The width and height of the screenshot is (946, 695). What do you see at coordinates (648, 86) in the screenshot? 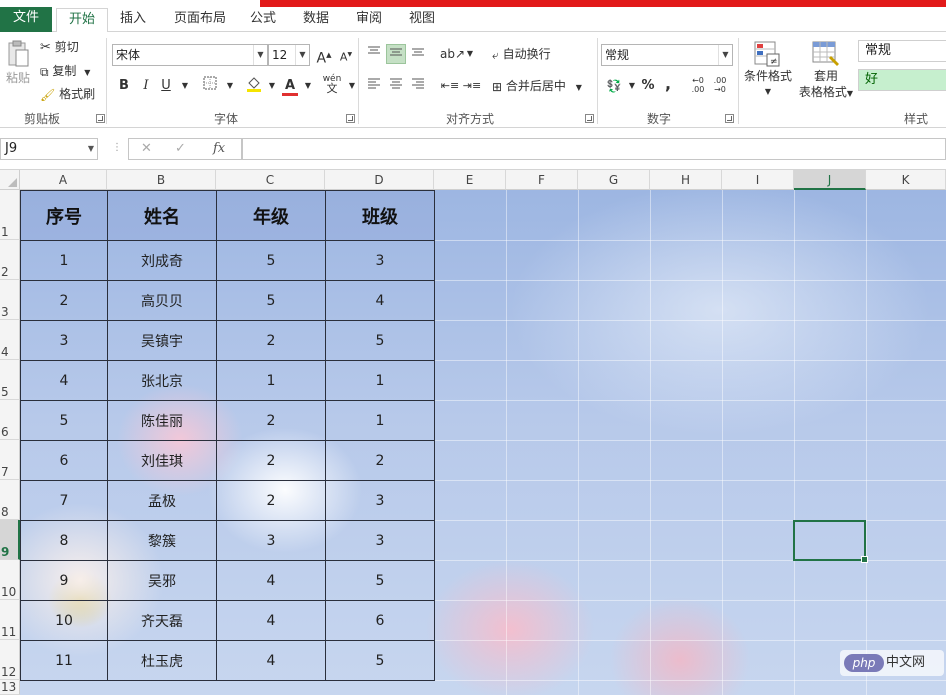
I see `percent-button: %` at bounding box center [648, 86].